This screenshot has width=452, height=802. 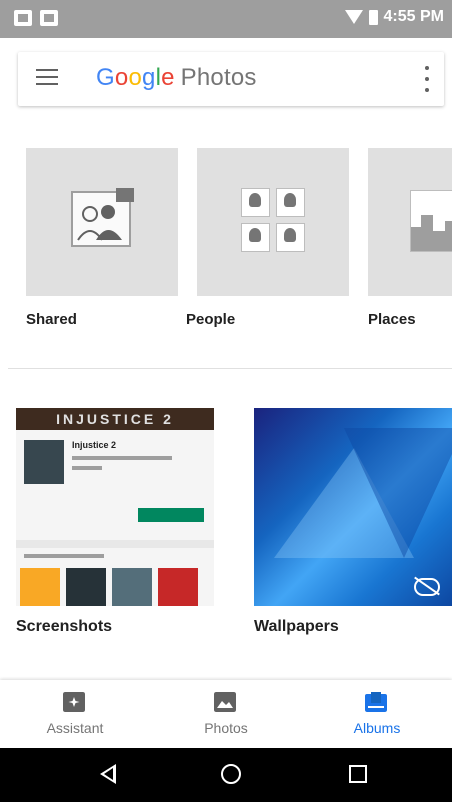 What do you see at coordinates (211, 319) in the screenshot?
I see `category-label-people: People` at bounding box center [211, 319].